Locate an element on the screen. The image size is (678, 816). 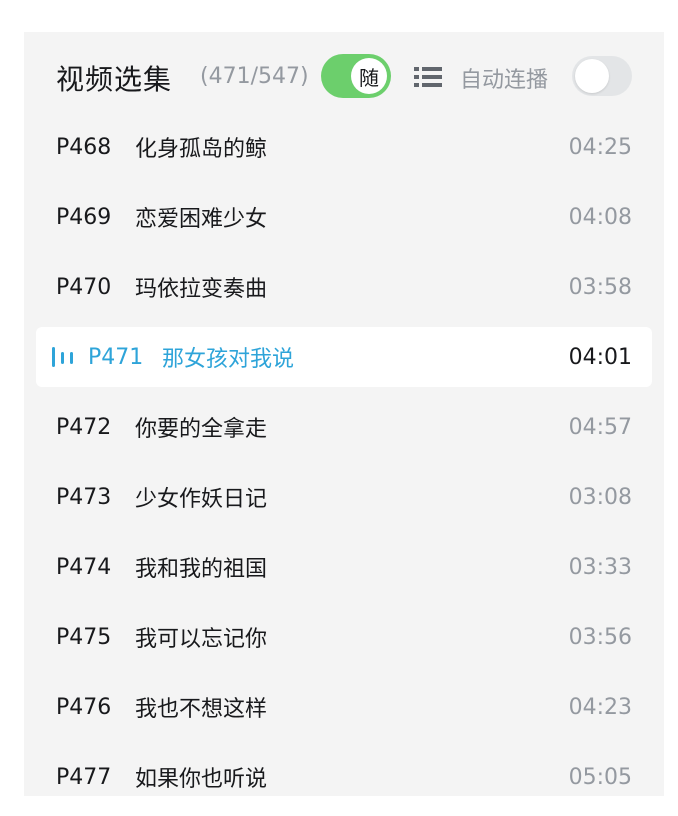
episode-duration: 04:23 is located at coordinates (600, 707).